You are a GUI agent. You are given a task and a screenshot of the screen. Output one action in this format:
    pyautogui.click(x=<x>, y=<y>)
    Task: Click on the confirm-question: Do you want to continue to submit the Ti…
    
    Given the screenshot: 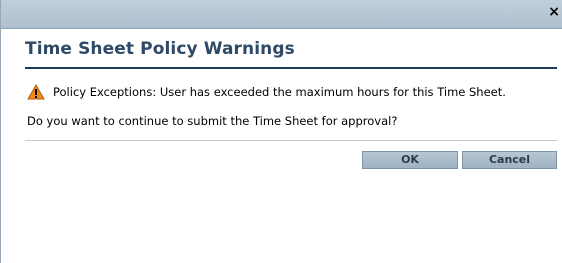 What is the action you would take?
    pyautogui.click(x=212, y=121)
    